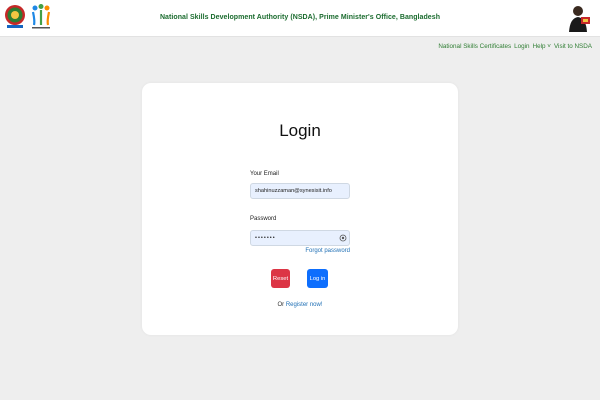 This screenshot has width=600, height=400. What do you see at coordinates (317, 278) in the screenshot?
I see `login-button: Log in` at bounding box center [317, 278].